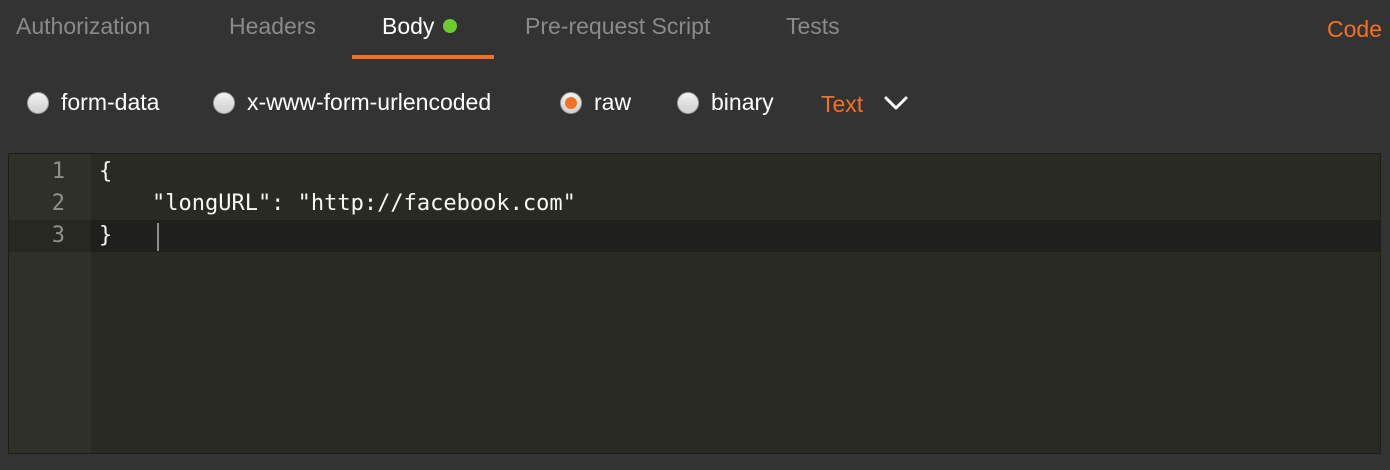 The height and width of the screenshot is (470, 1390). What do you see at coordinates (694, 172) in the screenshot?
I see `editor-line: 1 {` at bounding box center [694, 172].